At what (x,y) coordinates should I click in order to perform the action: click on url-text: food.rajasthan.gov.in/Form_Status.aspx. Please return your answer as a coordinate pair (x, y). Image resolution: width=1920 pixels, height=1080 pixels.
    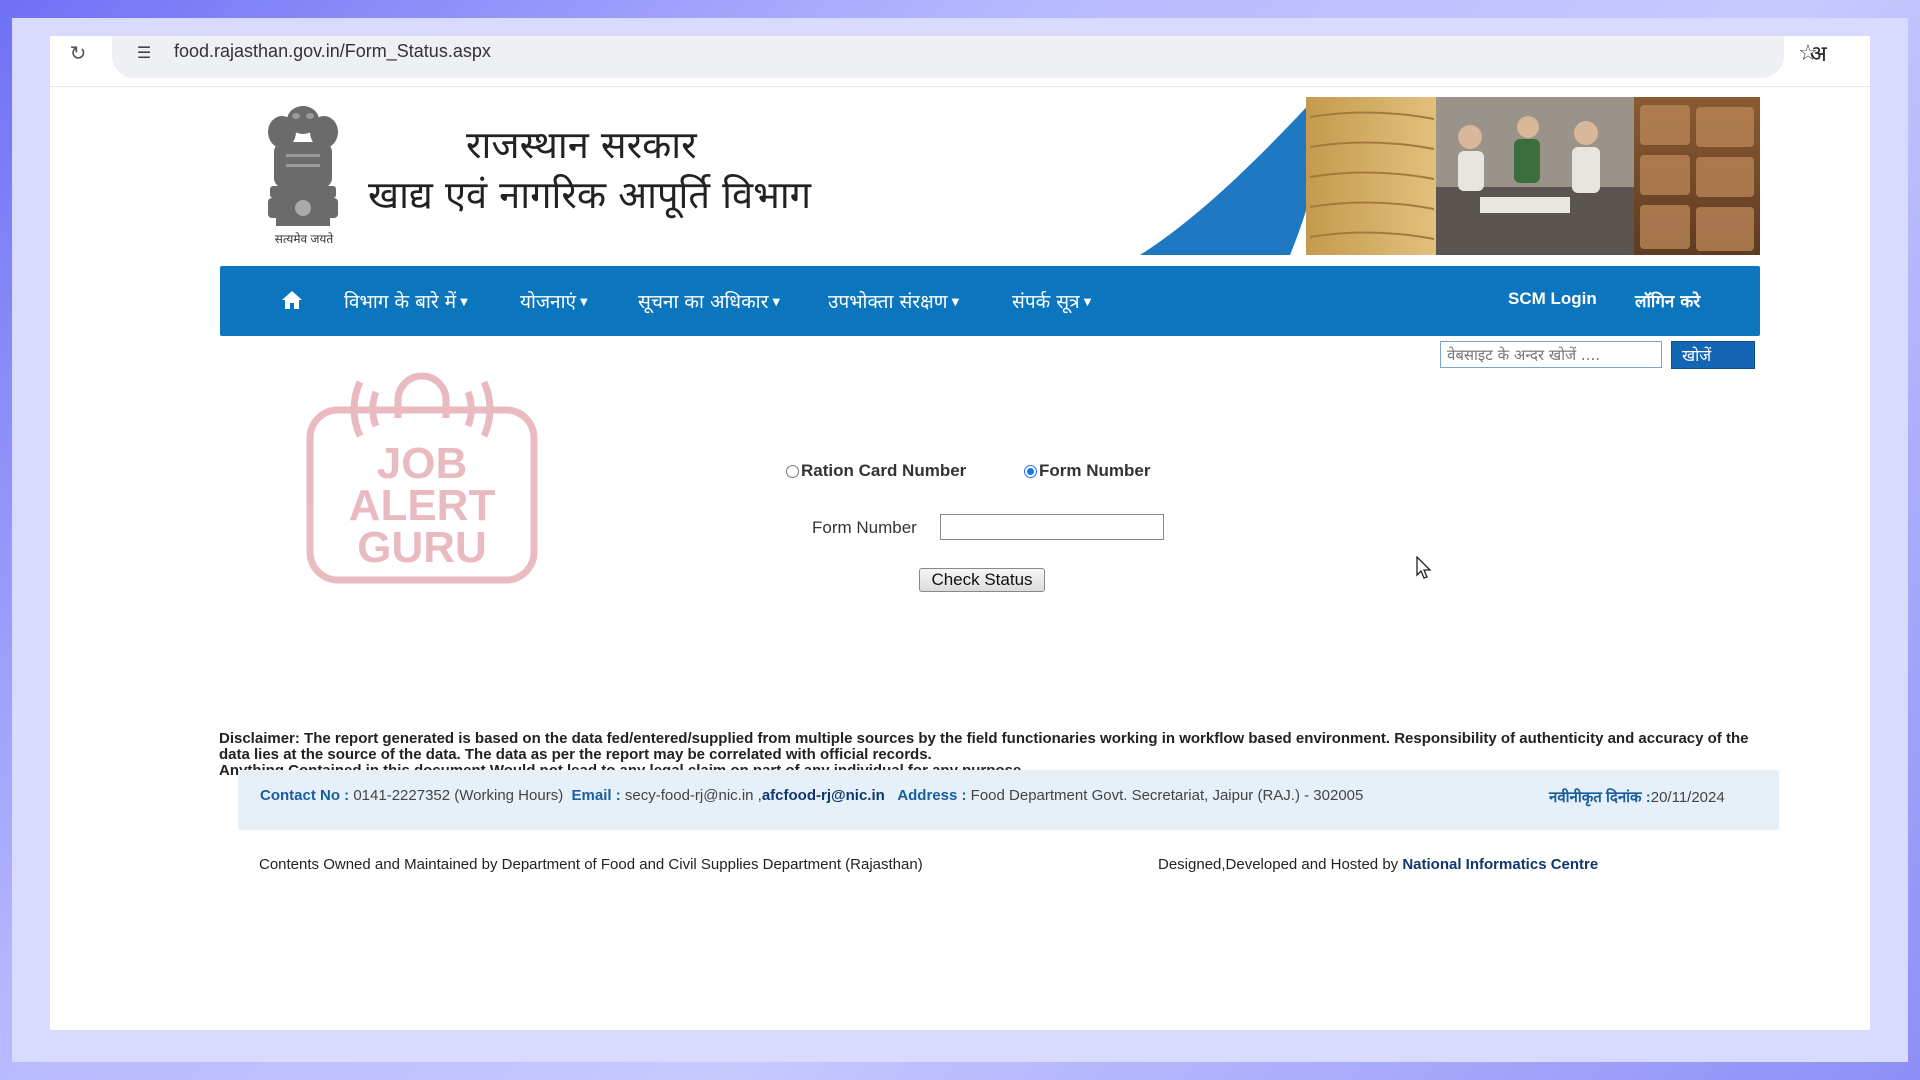
    Looking at the image, I should click on (332, 51).